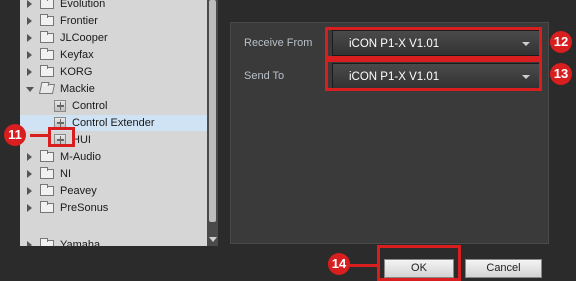 Image resolution: width=576 pixels, height=281 pixels. Describe the element at coordinates (264, 76) in the screenshot. I see `send-to-label: Send To` at that location.